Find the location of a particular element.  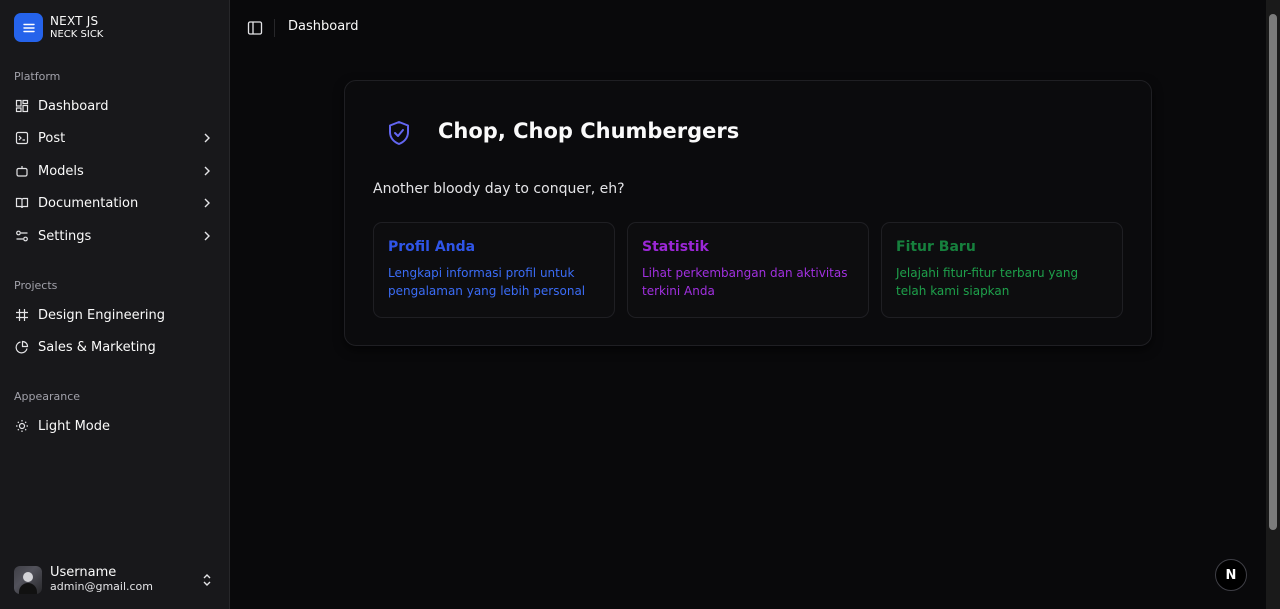

sidebar-item-dashboard: Dashboard is located at coordinates (115, 106).